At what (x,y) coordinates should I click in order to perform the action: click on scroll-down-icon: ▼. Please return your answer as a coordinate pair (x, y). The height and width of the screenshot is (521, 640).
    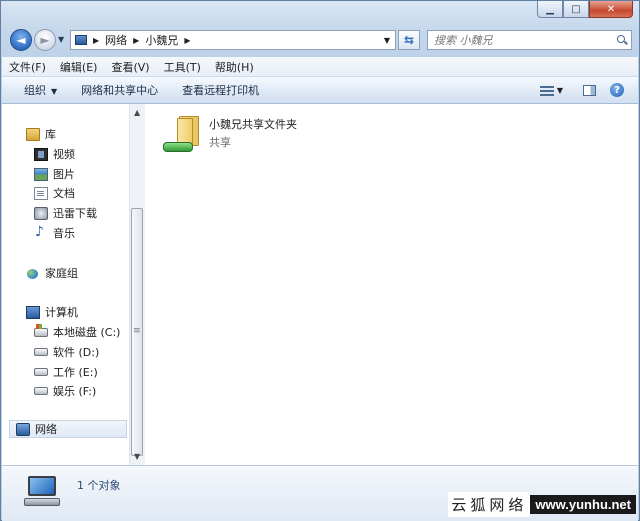
    Looking at the image, I should click on (137, 456).